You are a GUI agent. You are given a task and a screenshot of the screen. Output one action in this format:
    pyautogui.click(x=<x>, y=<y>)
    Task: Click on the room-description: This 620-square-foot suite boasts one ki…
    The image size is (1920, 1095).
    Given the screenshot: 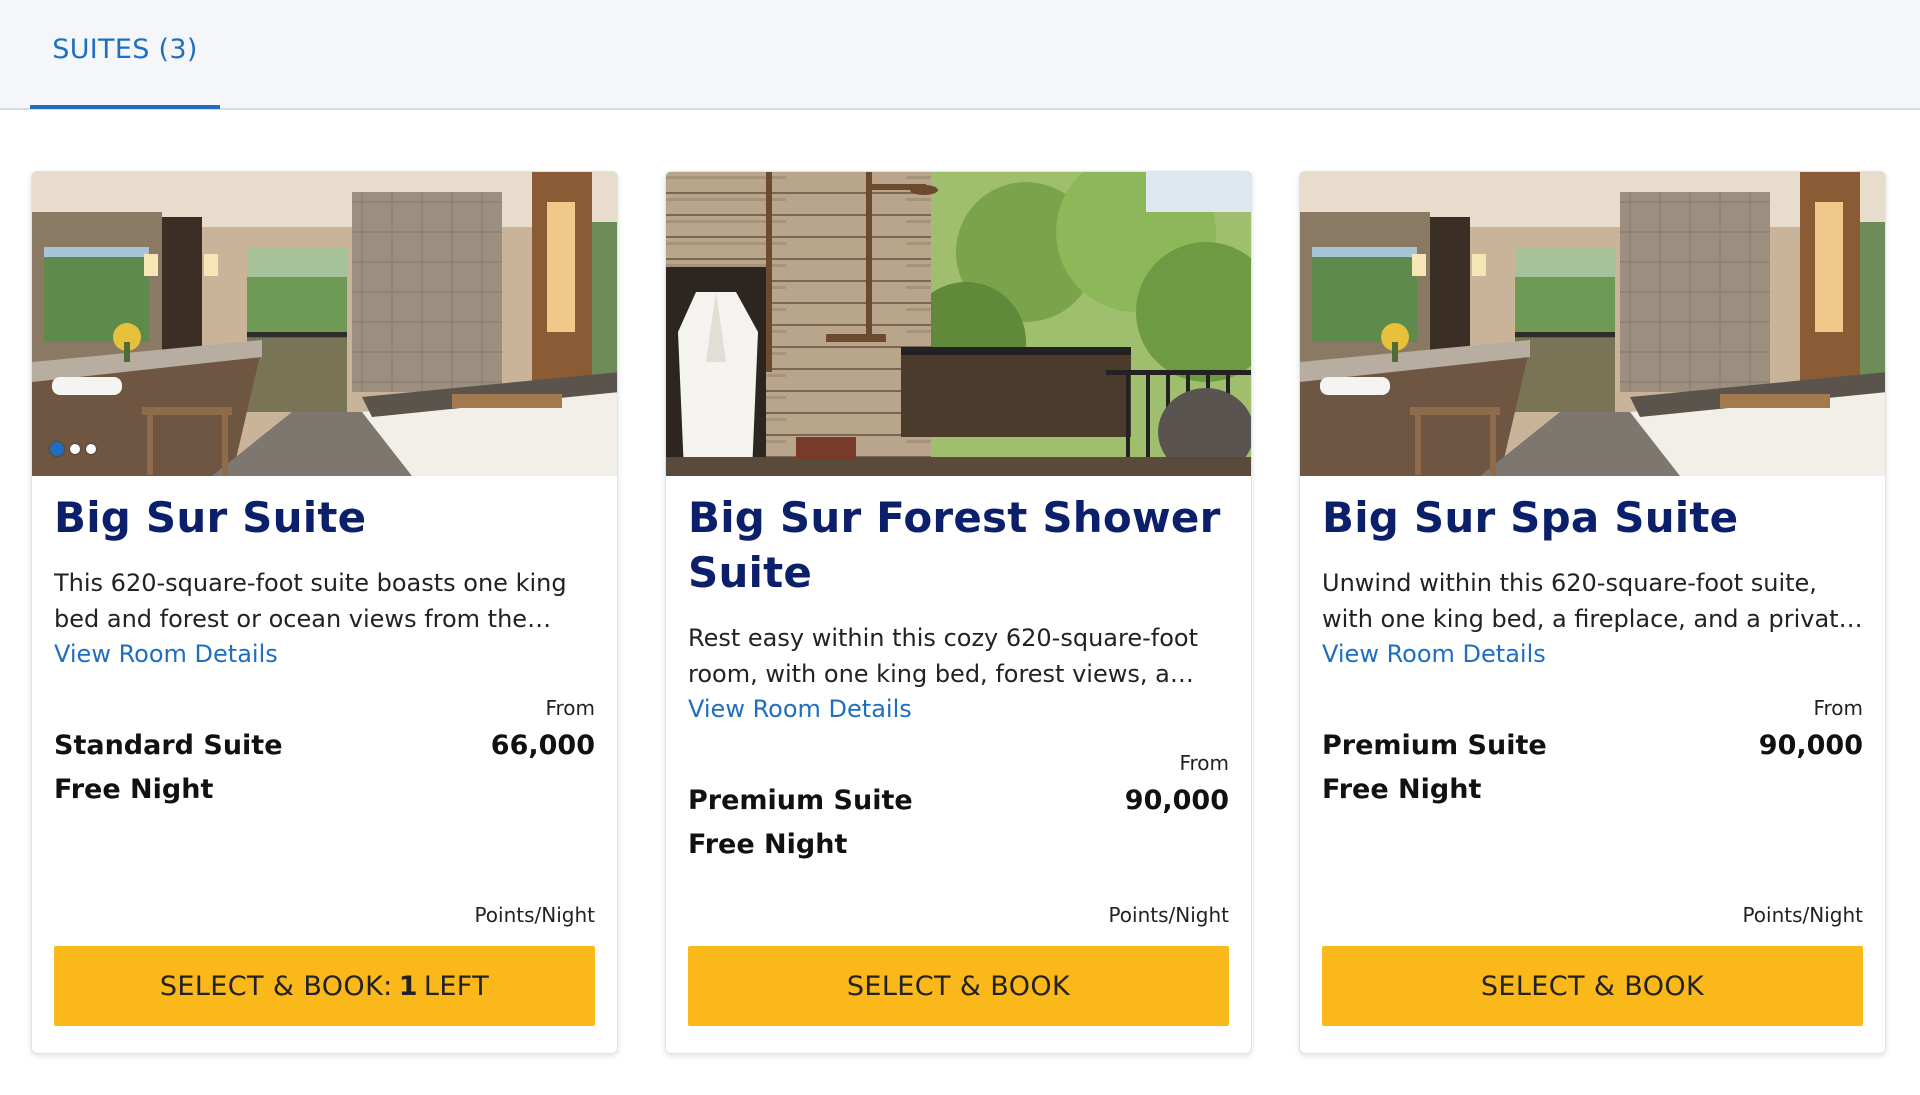 What is the action you would take?
    pyautogui.click(x=310, y=601)
    